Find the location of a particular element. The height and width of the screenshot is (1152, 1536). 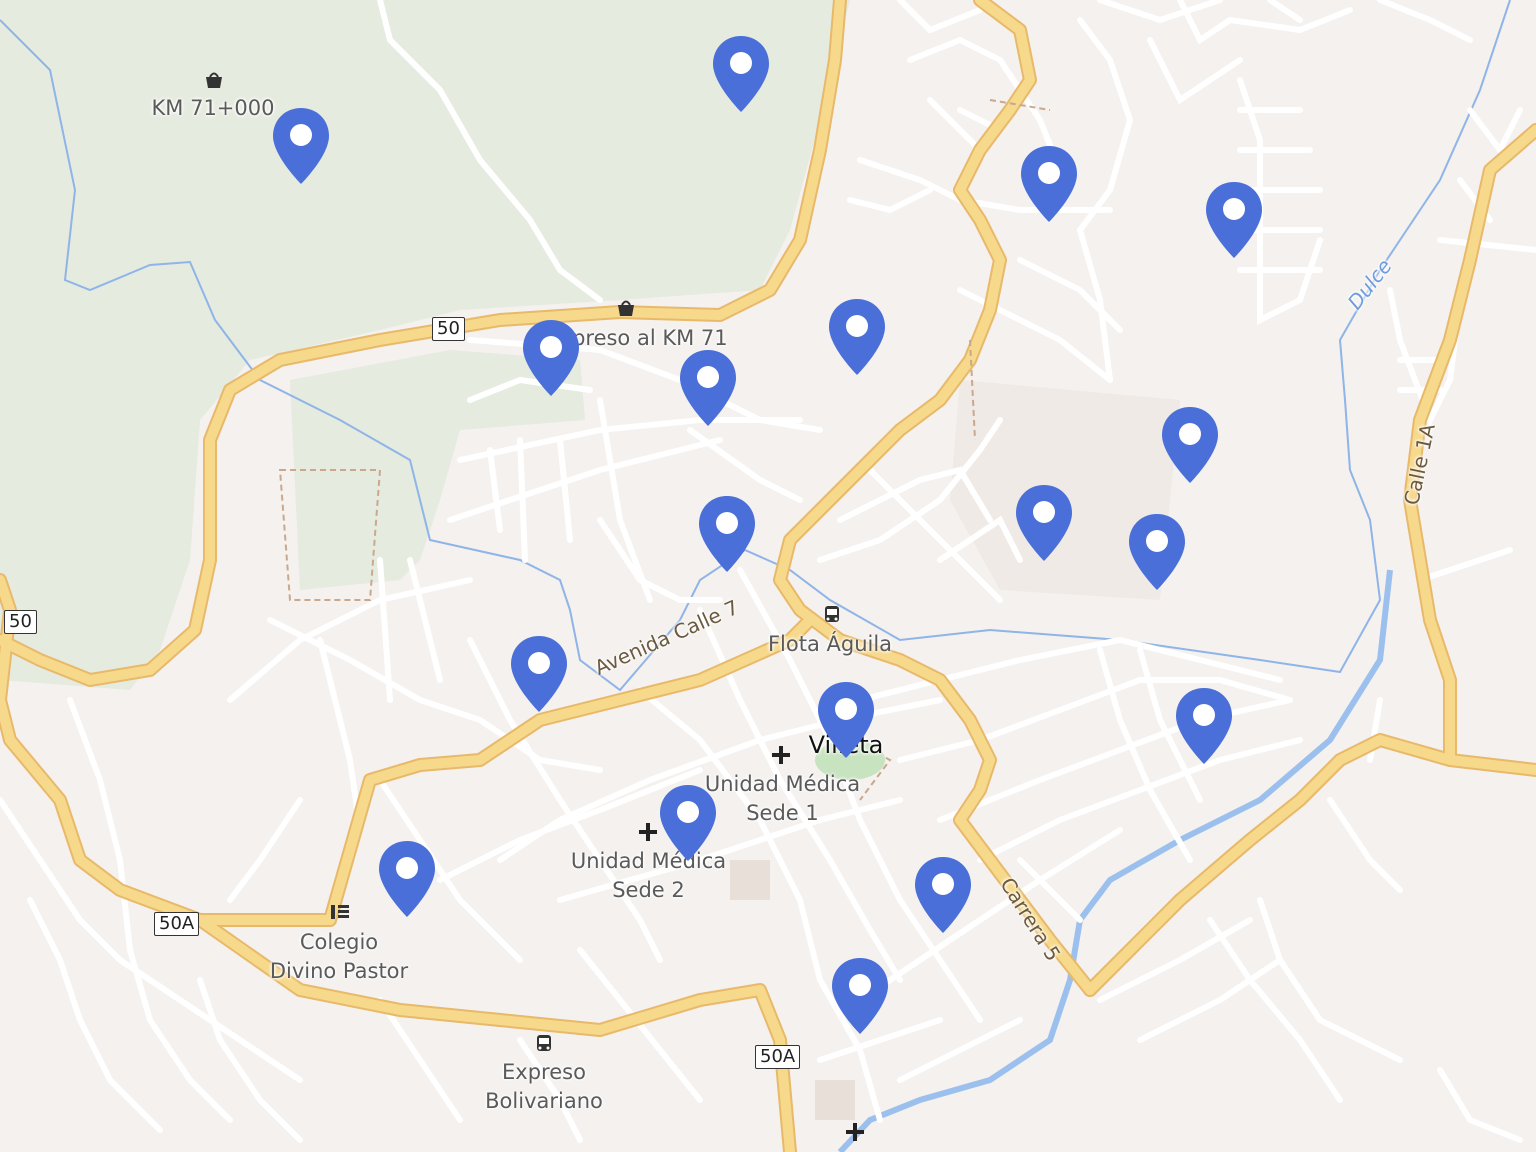

poi-label-unidad-medica-1: Unidad Médica Sede 1 is located at coordinates (782, 798).